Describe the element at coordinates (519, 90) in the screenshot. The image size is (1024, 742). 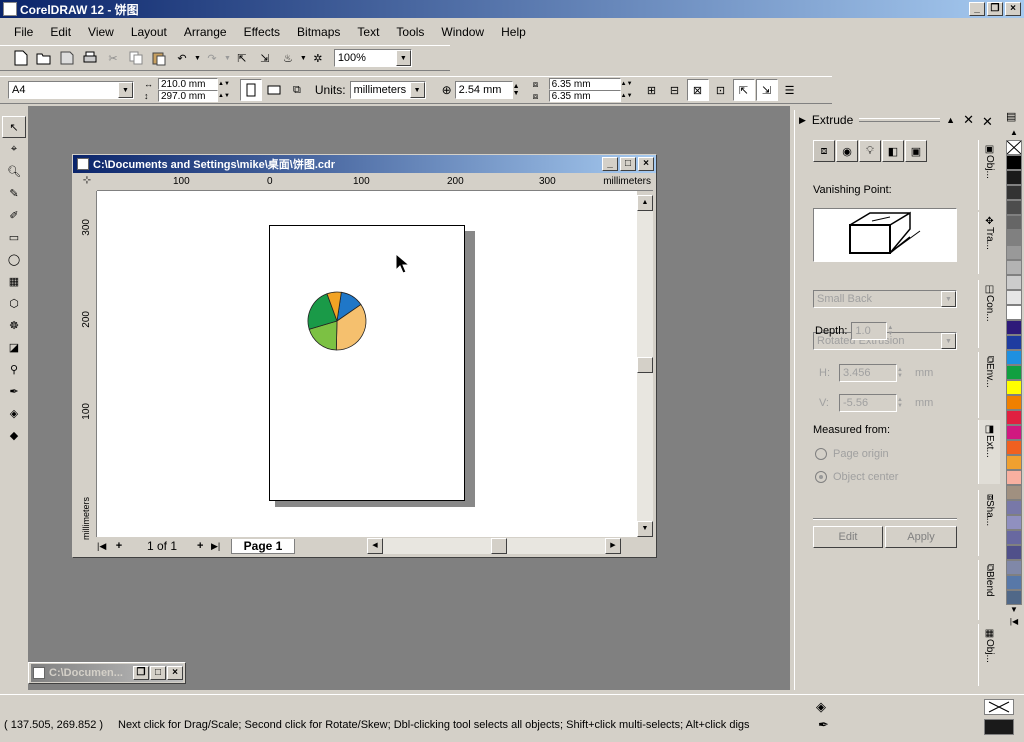
I see `spin-icon: ▲ ▼` at that location.